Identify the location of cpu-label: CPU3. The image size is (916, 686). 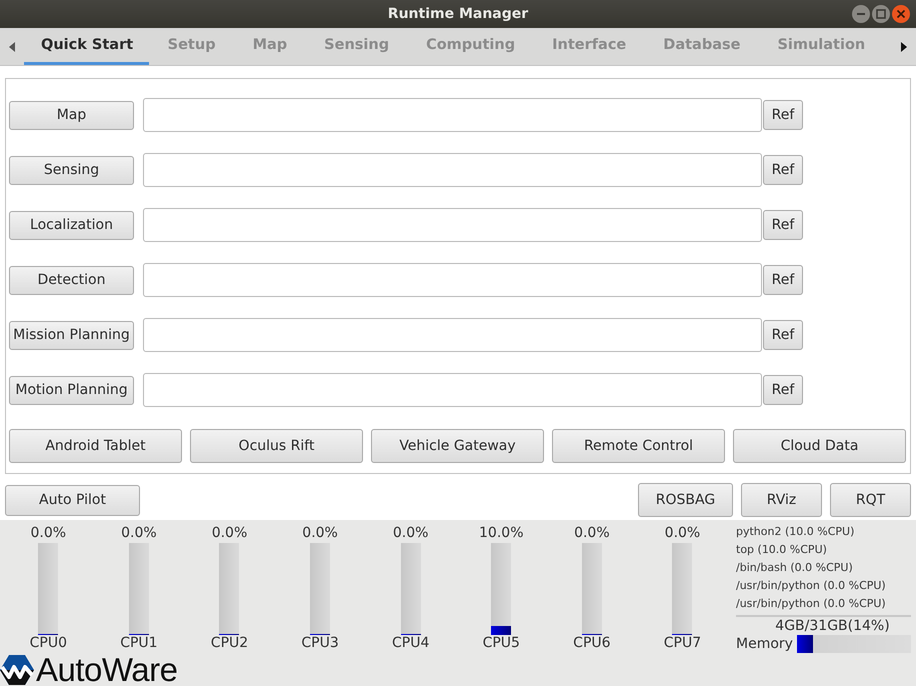
(320, 643).